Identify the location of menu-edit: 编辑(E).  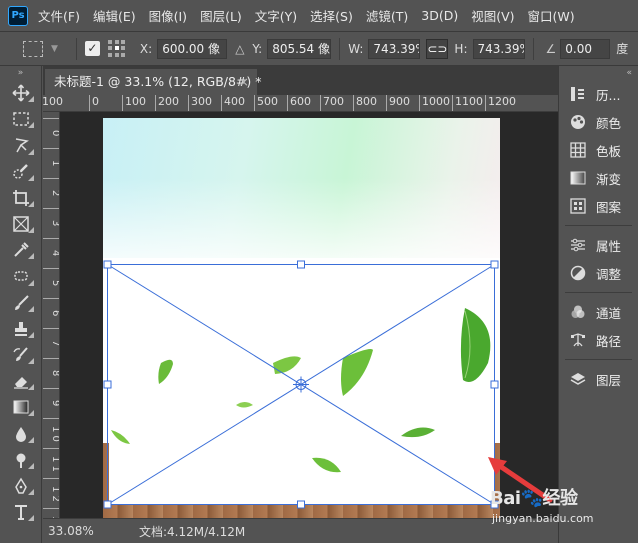
(114, 15).